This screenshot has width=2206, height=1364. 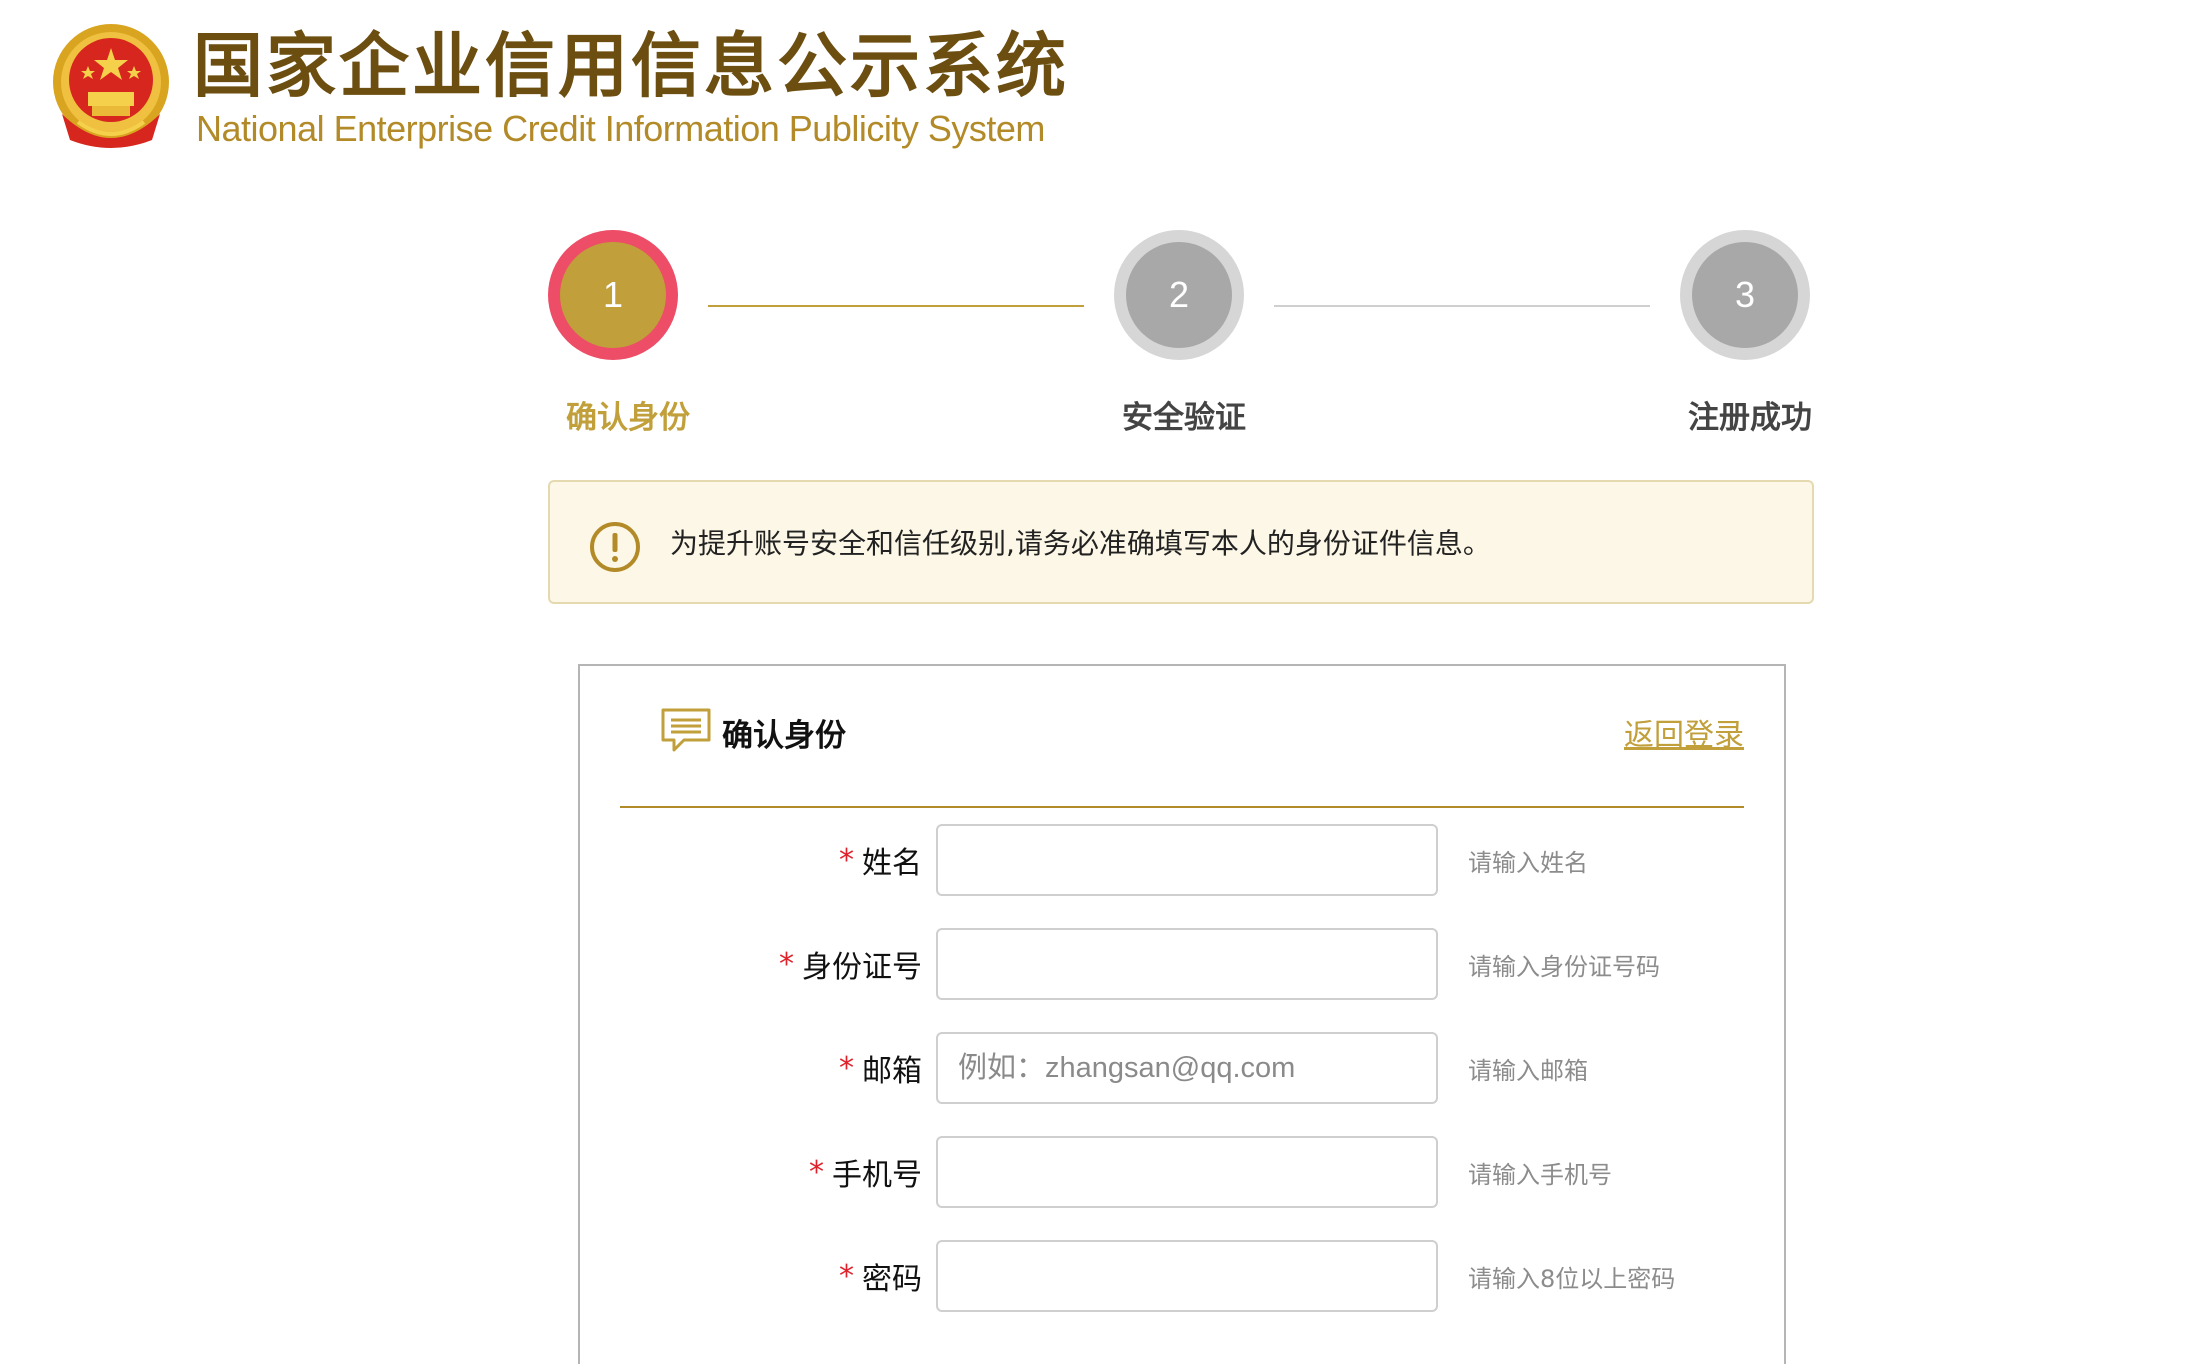 I want to click on password-input, so click(x=1187, y=1276).